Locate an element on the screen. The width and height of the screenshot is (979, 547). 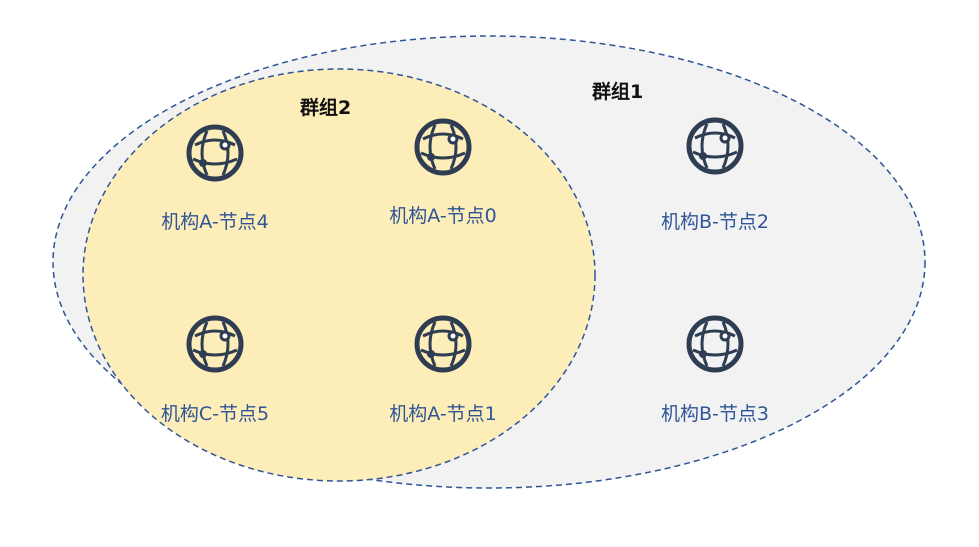
node-org-c-5: 机构C-节点5 is located at coordinates (215, 411).